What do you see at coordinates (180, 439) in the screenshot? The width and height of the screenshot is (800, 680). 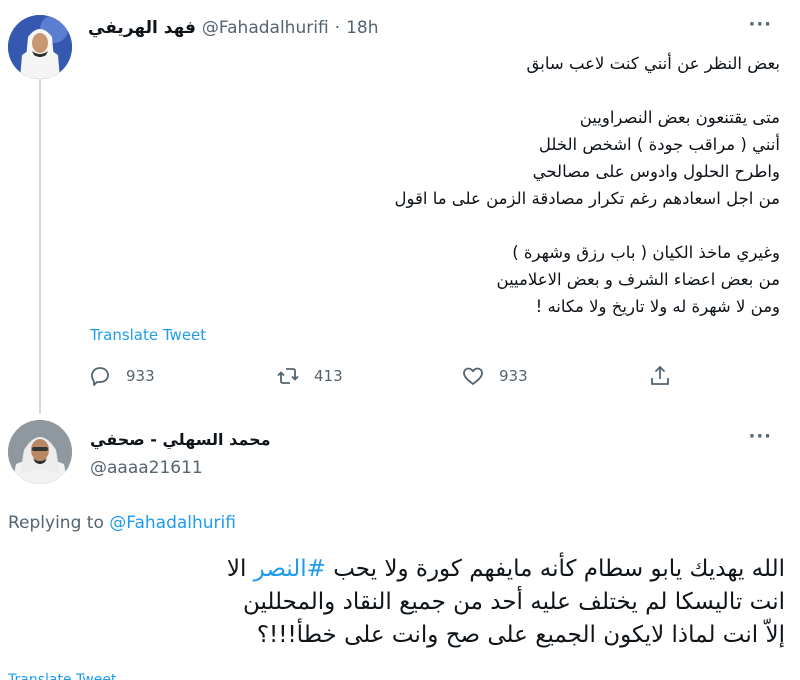 I see `reply-author-name: محمد السهلي - صحفي` at bounding box center [180, 439].